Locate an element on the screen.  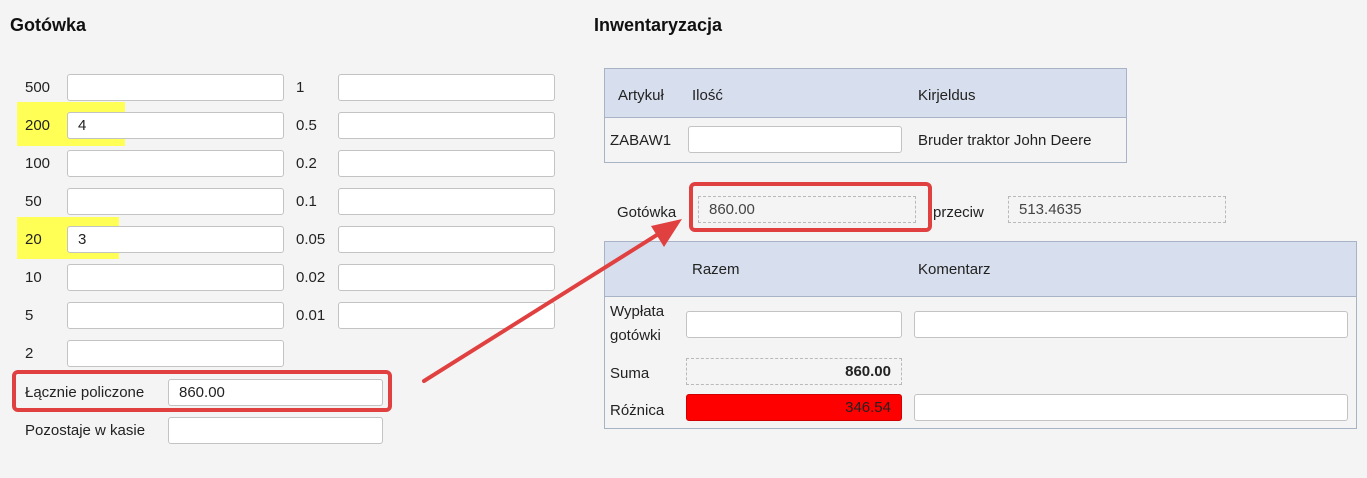
annotation-arrow is located at coordinates (552, 301).